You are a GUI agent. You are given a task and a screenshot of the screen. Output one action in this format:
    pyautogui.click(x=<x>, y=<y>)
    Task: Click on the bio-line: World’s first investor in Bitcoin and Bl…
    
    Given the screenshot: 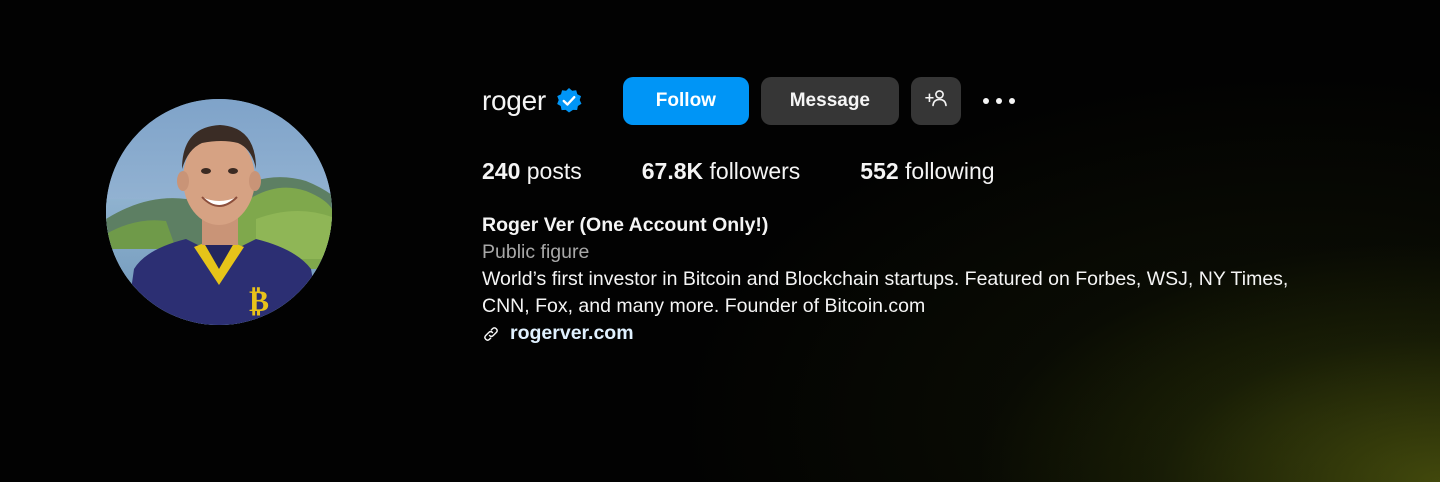 What is the action you would take?
    pyautogui.click(x=885, y=279)
    